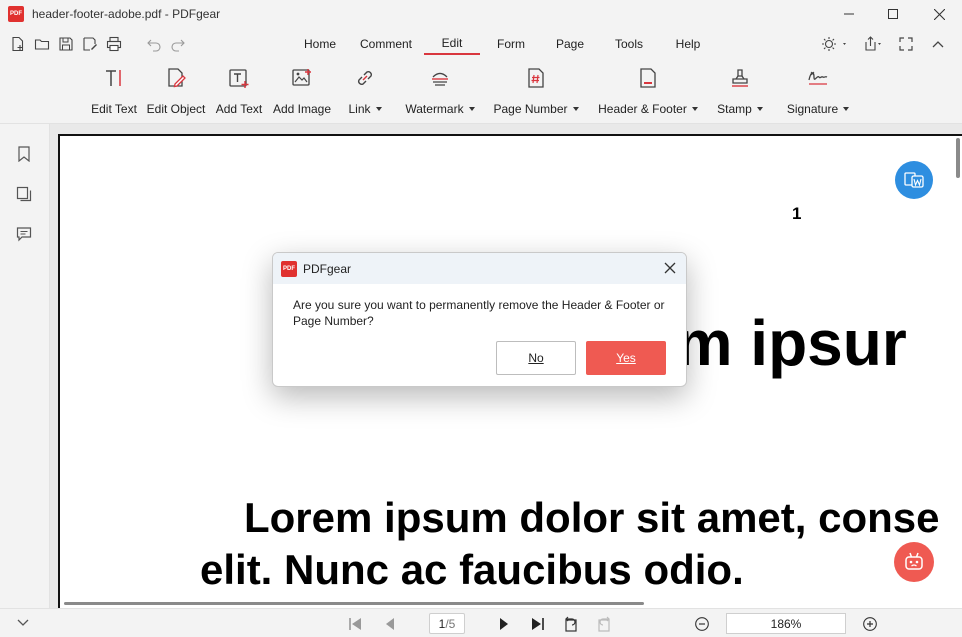 The width and height of the screenshot is (962, 637). What do you see at coordinates (327, 268) in the screenshot?
I see `dialog-title: PDFgear` at bounding box center [327, 268].